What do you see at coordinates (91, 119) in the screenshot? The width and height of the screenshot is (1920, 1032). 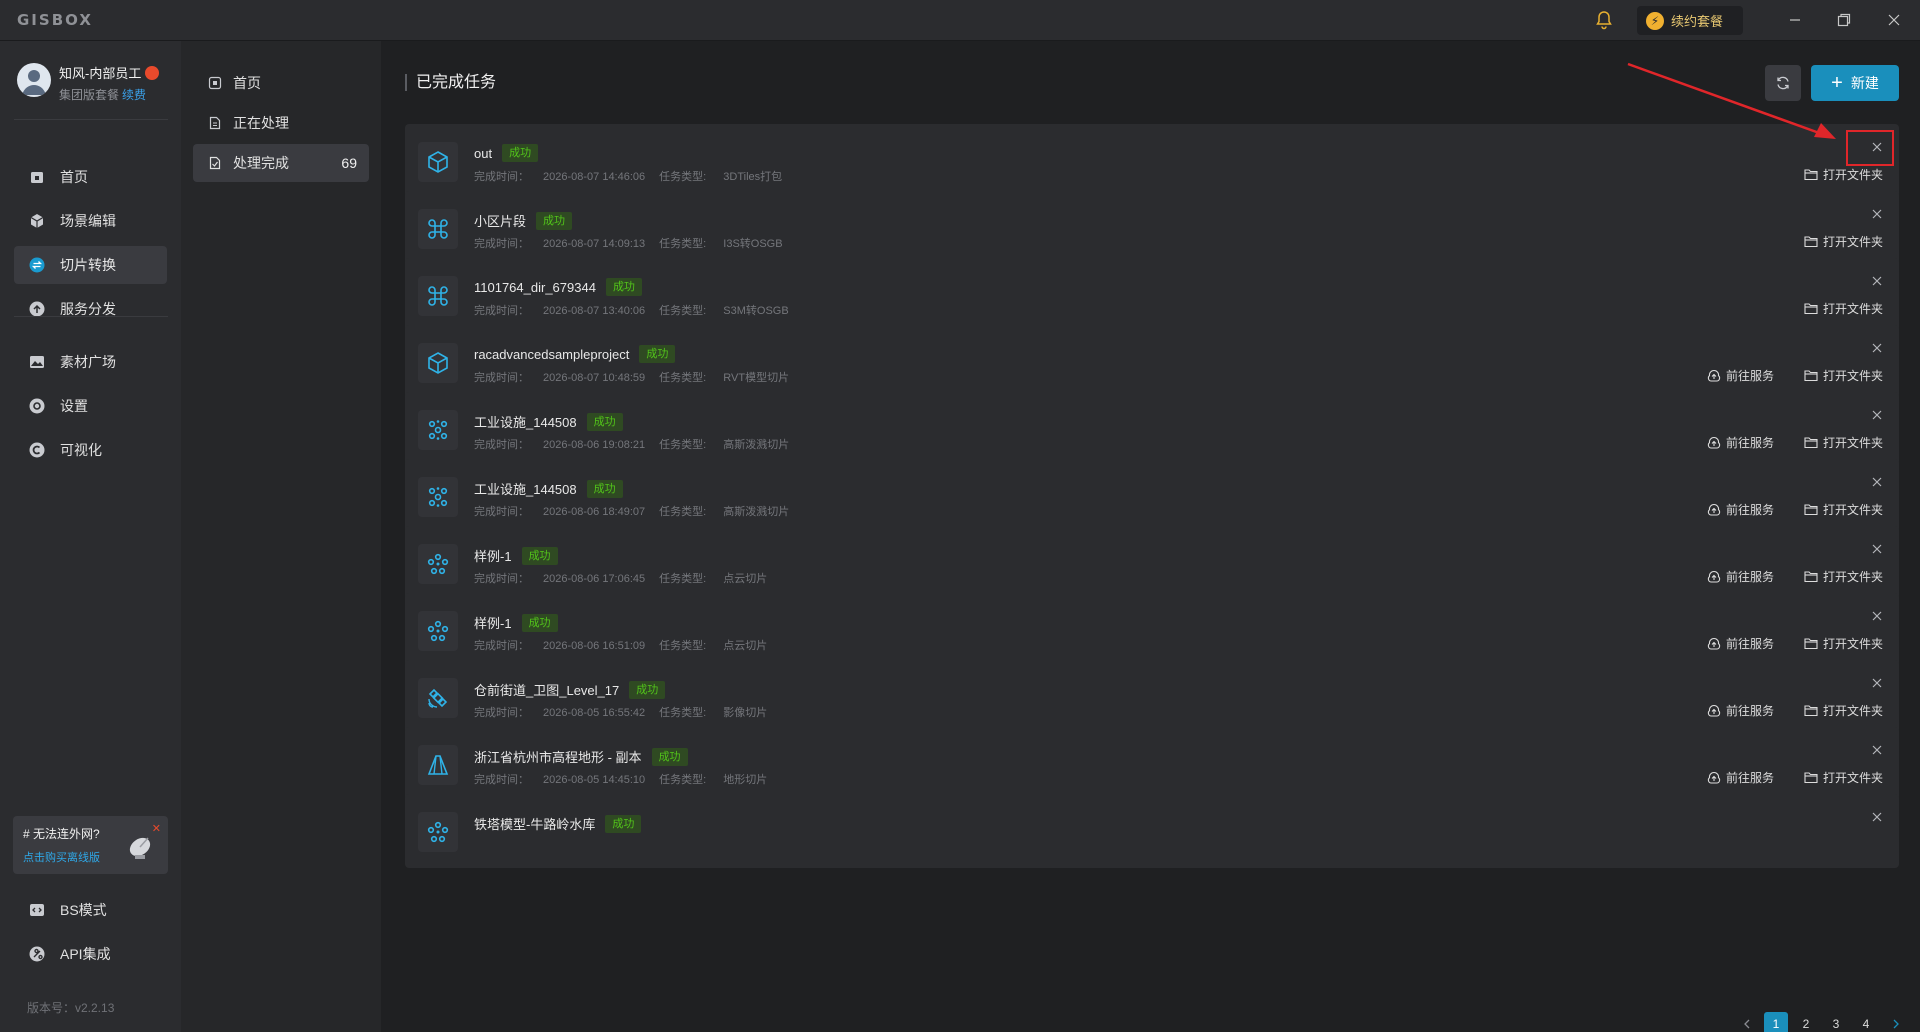 I see `divider` at bounding box center [91, 119].